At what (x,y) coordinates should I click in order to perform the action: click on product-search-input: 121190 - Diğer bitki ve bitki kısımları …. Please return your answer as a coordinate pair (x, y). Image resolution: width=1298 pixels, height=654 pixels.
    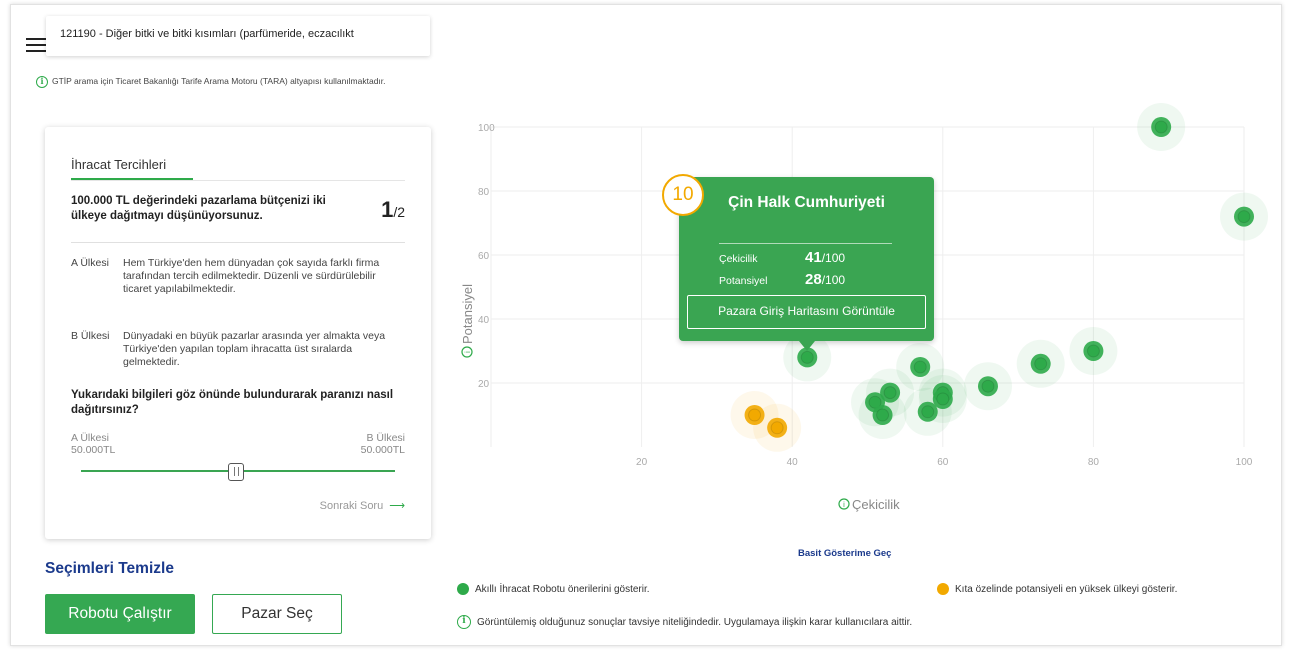
    Looking at the image, I should click on (238, 36).